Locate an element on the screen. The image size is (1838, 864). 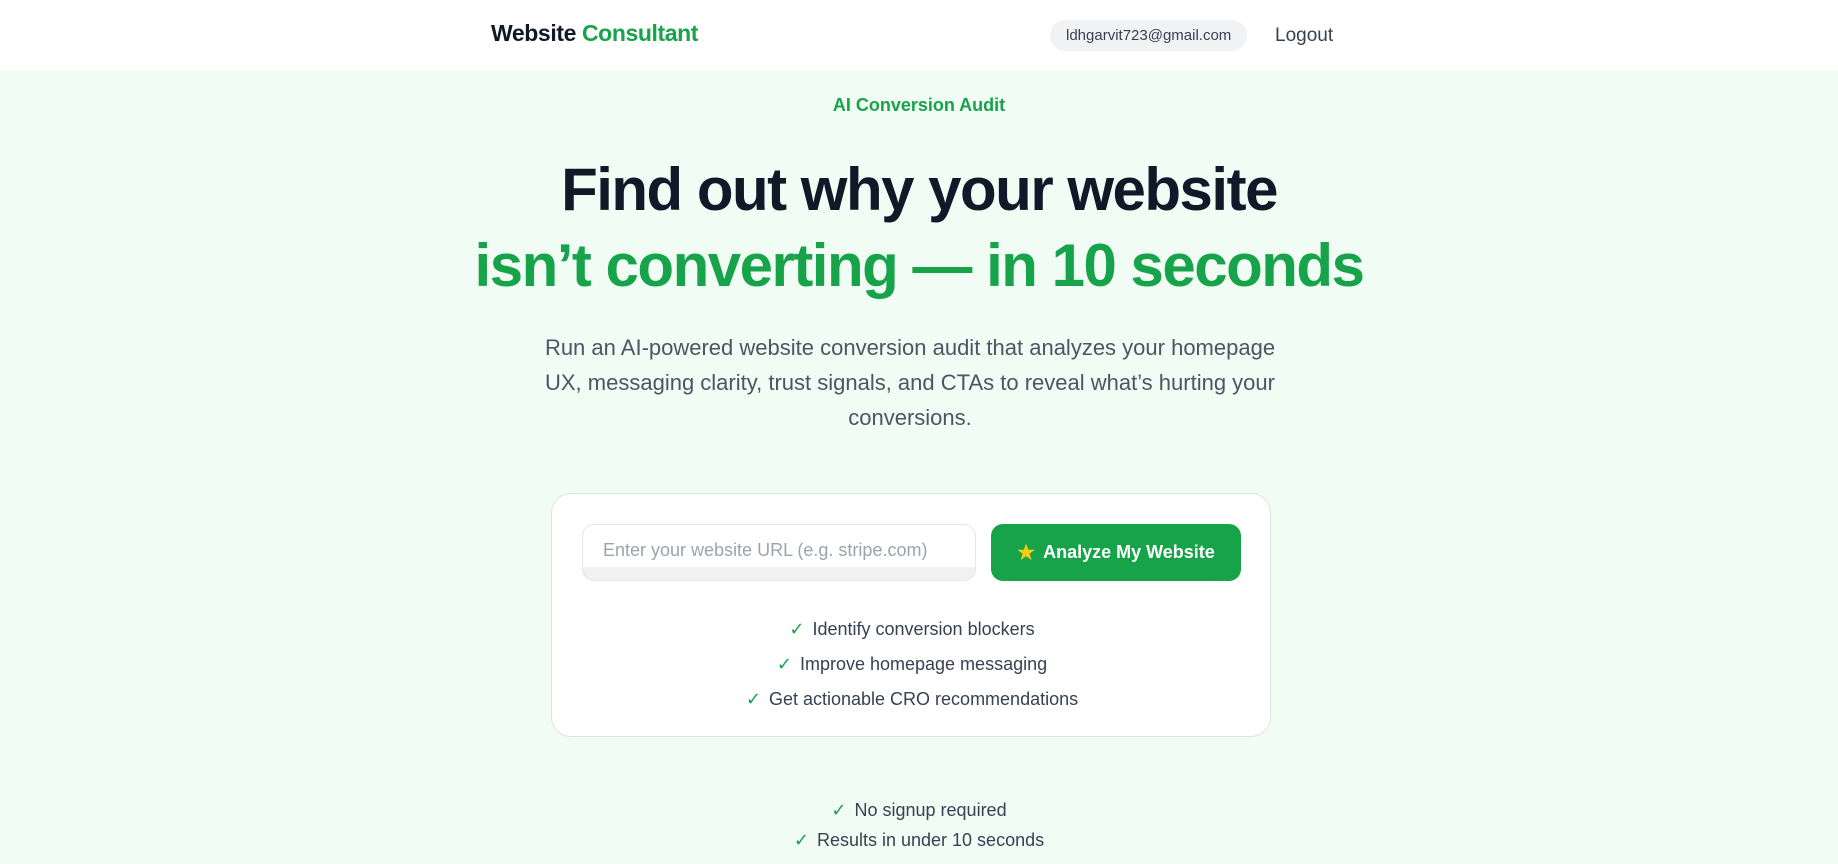
analyze-button-label: Analyze My Website is located at coordinates (1129, 552).